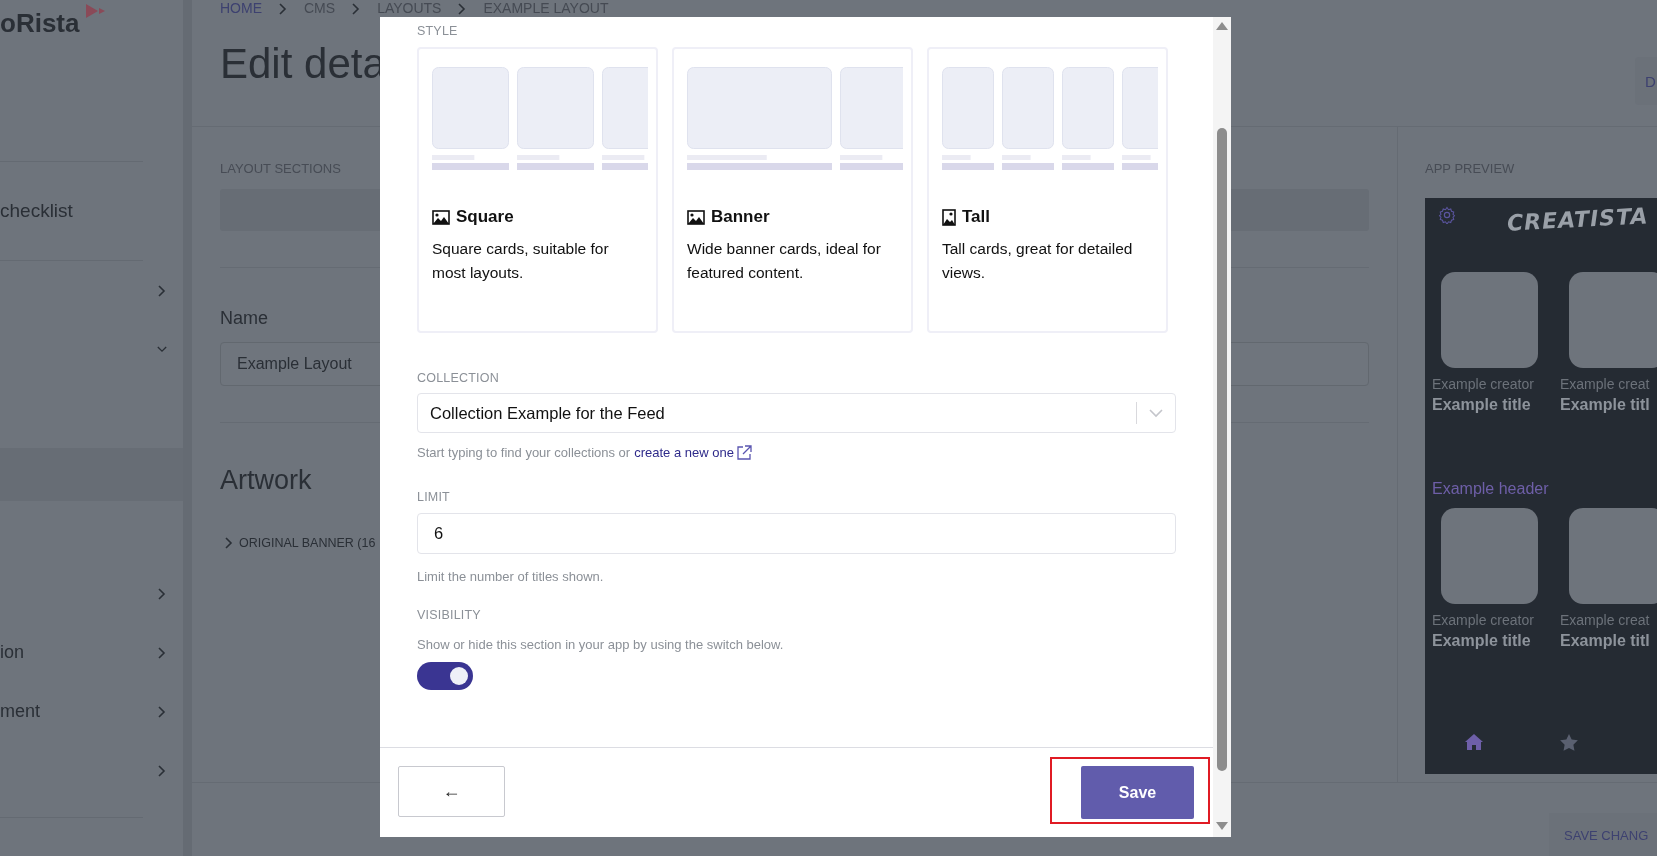 The image size is (1657, 856). What do you see at coordinates (96, 11) in the screenshot?
I see `play-icon` at bounding box center [96, 11].